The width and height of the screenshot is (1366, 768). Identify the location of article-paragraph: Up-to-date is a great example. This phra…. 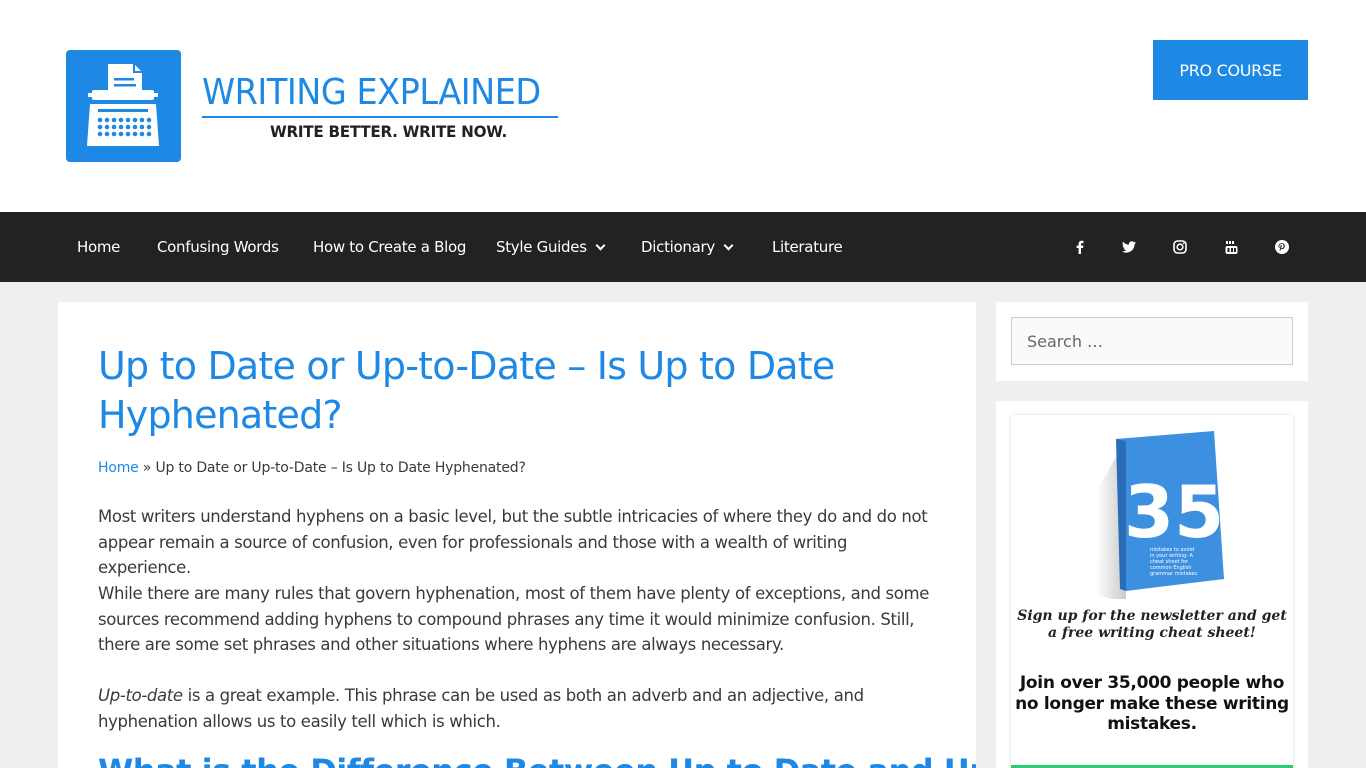
(521, 708).